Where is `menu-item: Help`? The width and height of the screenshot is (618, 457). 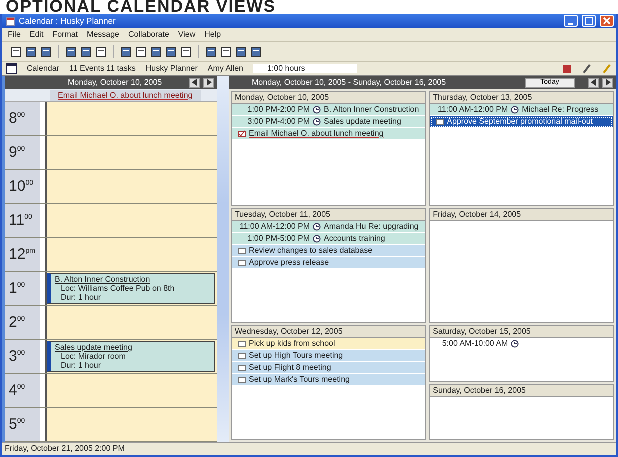 menu-item: Help is located at coordinates (213, 34).